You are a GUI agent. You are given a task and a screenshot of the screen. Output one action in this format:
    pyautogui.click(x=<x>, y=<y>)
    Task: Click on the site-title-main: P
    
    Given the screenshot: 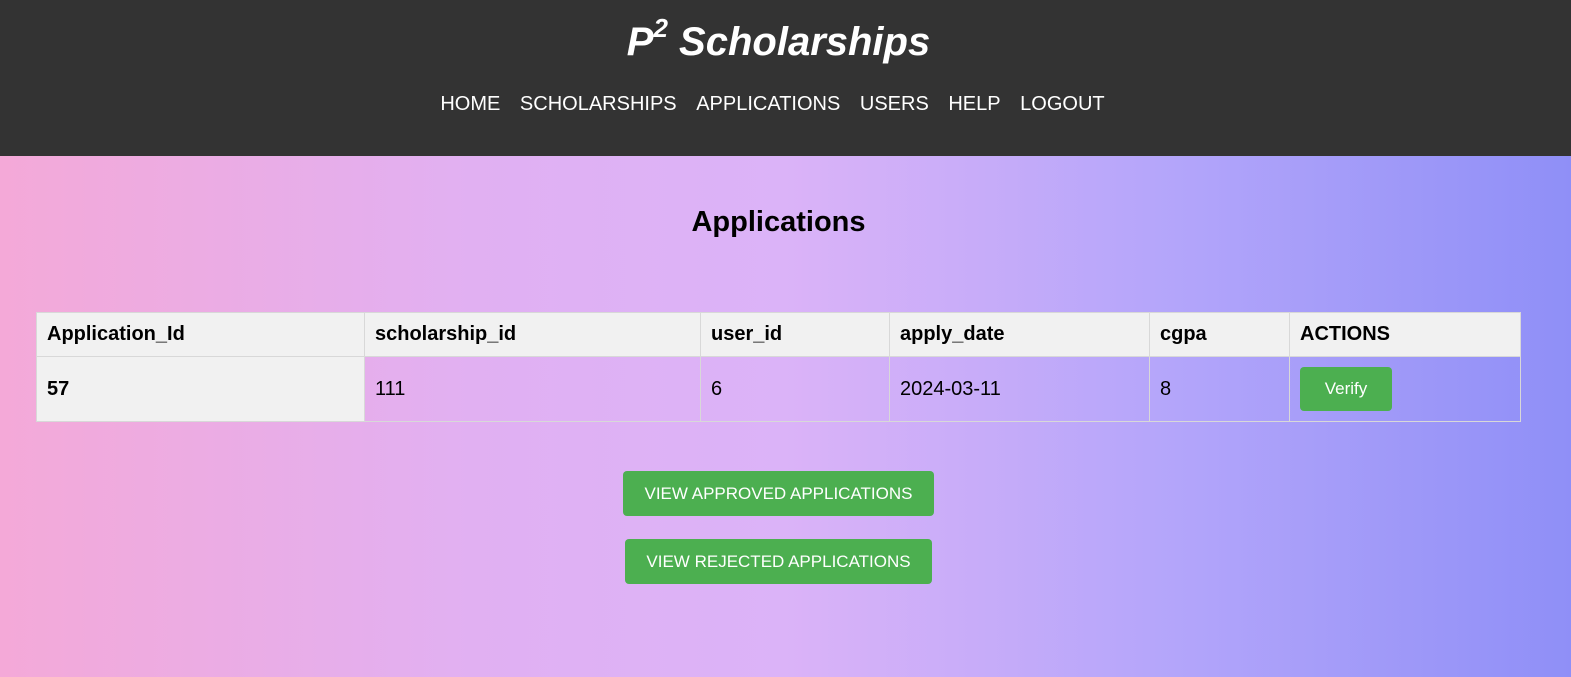 What is the action you would take?
    pyautogui.click(x=640, y=42)
    